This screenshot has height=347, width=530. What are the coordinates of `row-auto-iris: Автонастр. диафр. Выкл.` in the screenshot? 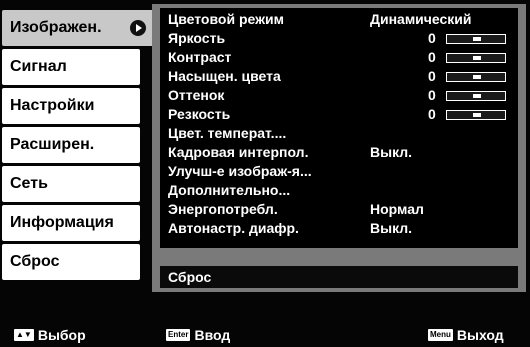 It's located at (339, 228).